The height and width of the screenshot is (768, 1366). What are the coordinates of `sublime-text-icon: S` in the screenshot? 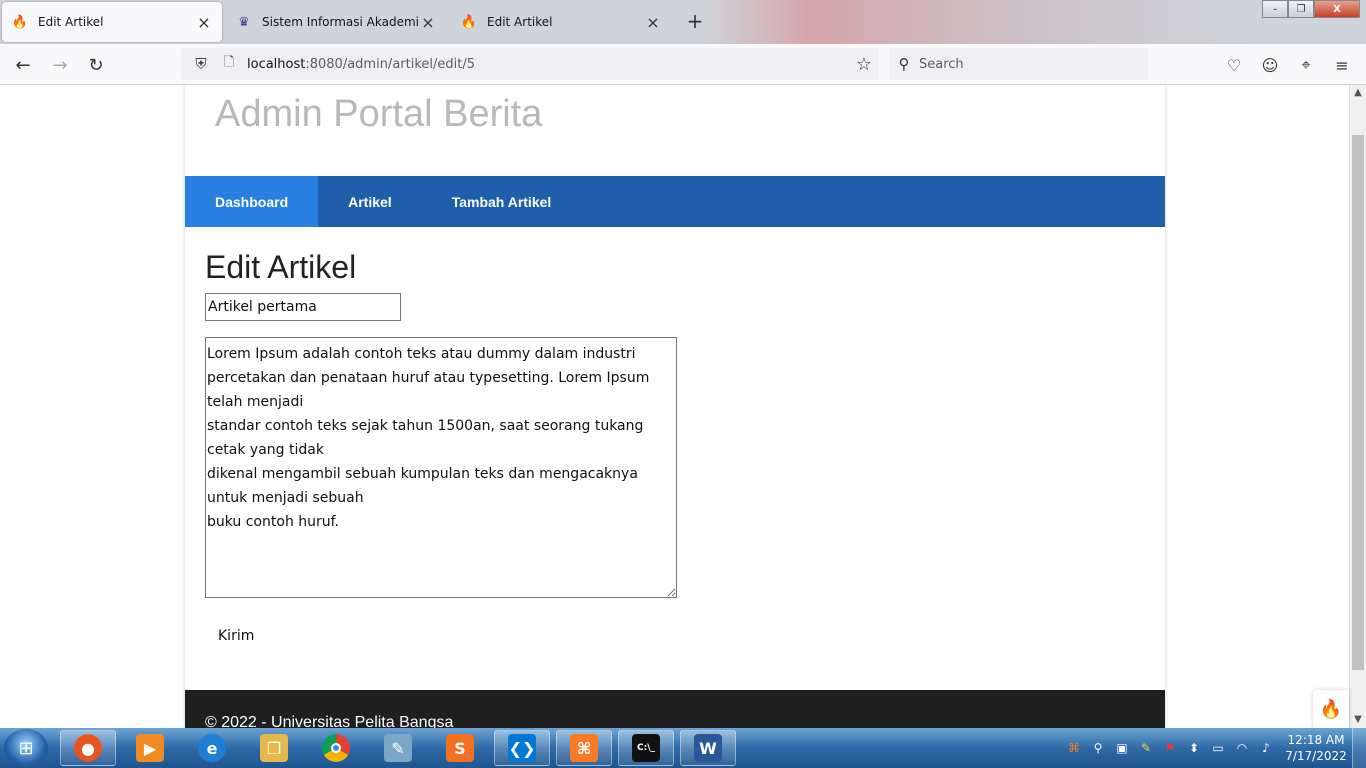 It's located at (460, 748).